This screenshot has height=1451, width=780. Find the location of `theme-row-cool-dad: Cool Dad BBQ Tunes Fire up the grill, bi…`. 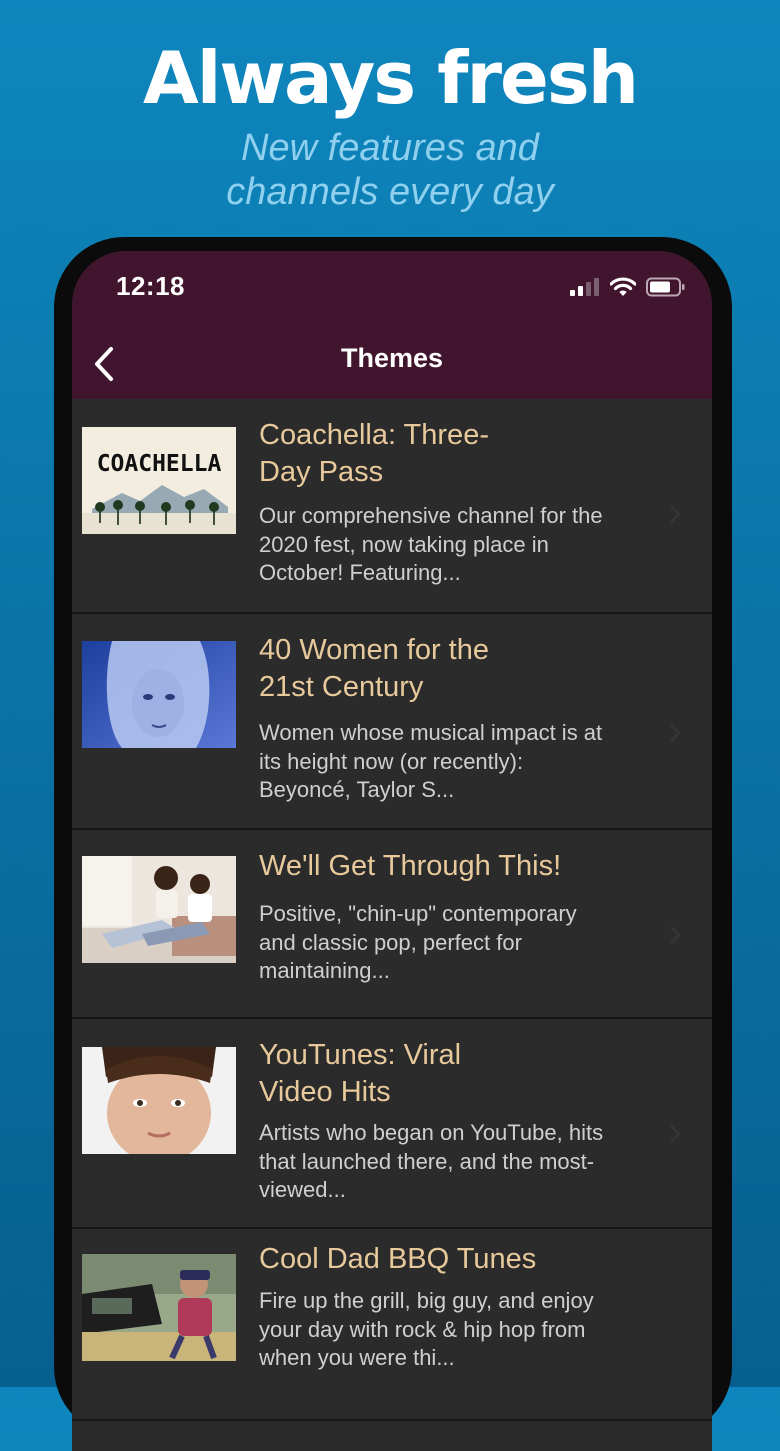

theme-row-cool-dad: Cool Dad BBQ Tunes Fire up the grill, bi… is located at coordinates (392, 1325).